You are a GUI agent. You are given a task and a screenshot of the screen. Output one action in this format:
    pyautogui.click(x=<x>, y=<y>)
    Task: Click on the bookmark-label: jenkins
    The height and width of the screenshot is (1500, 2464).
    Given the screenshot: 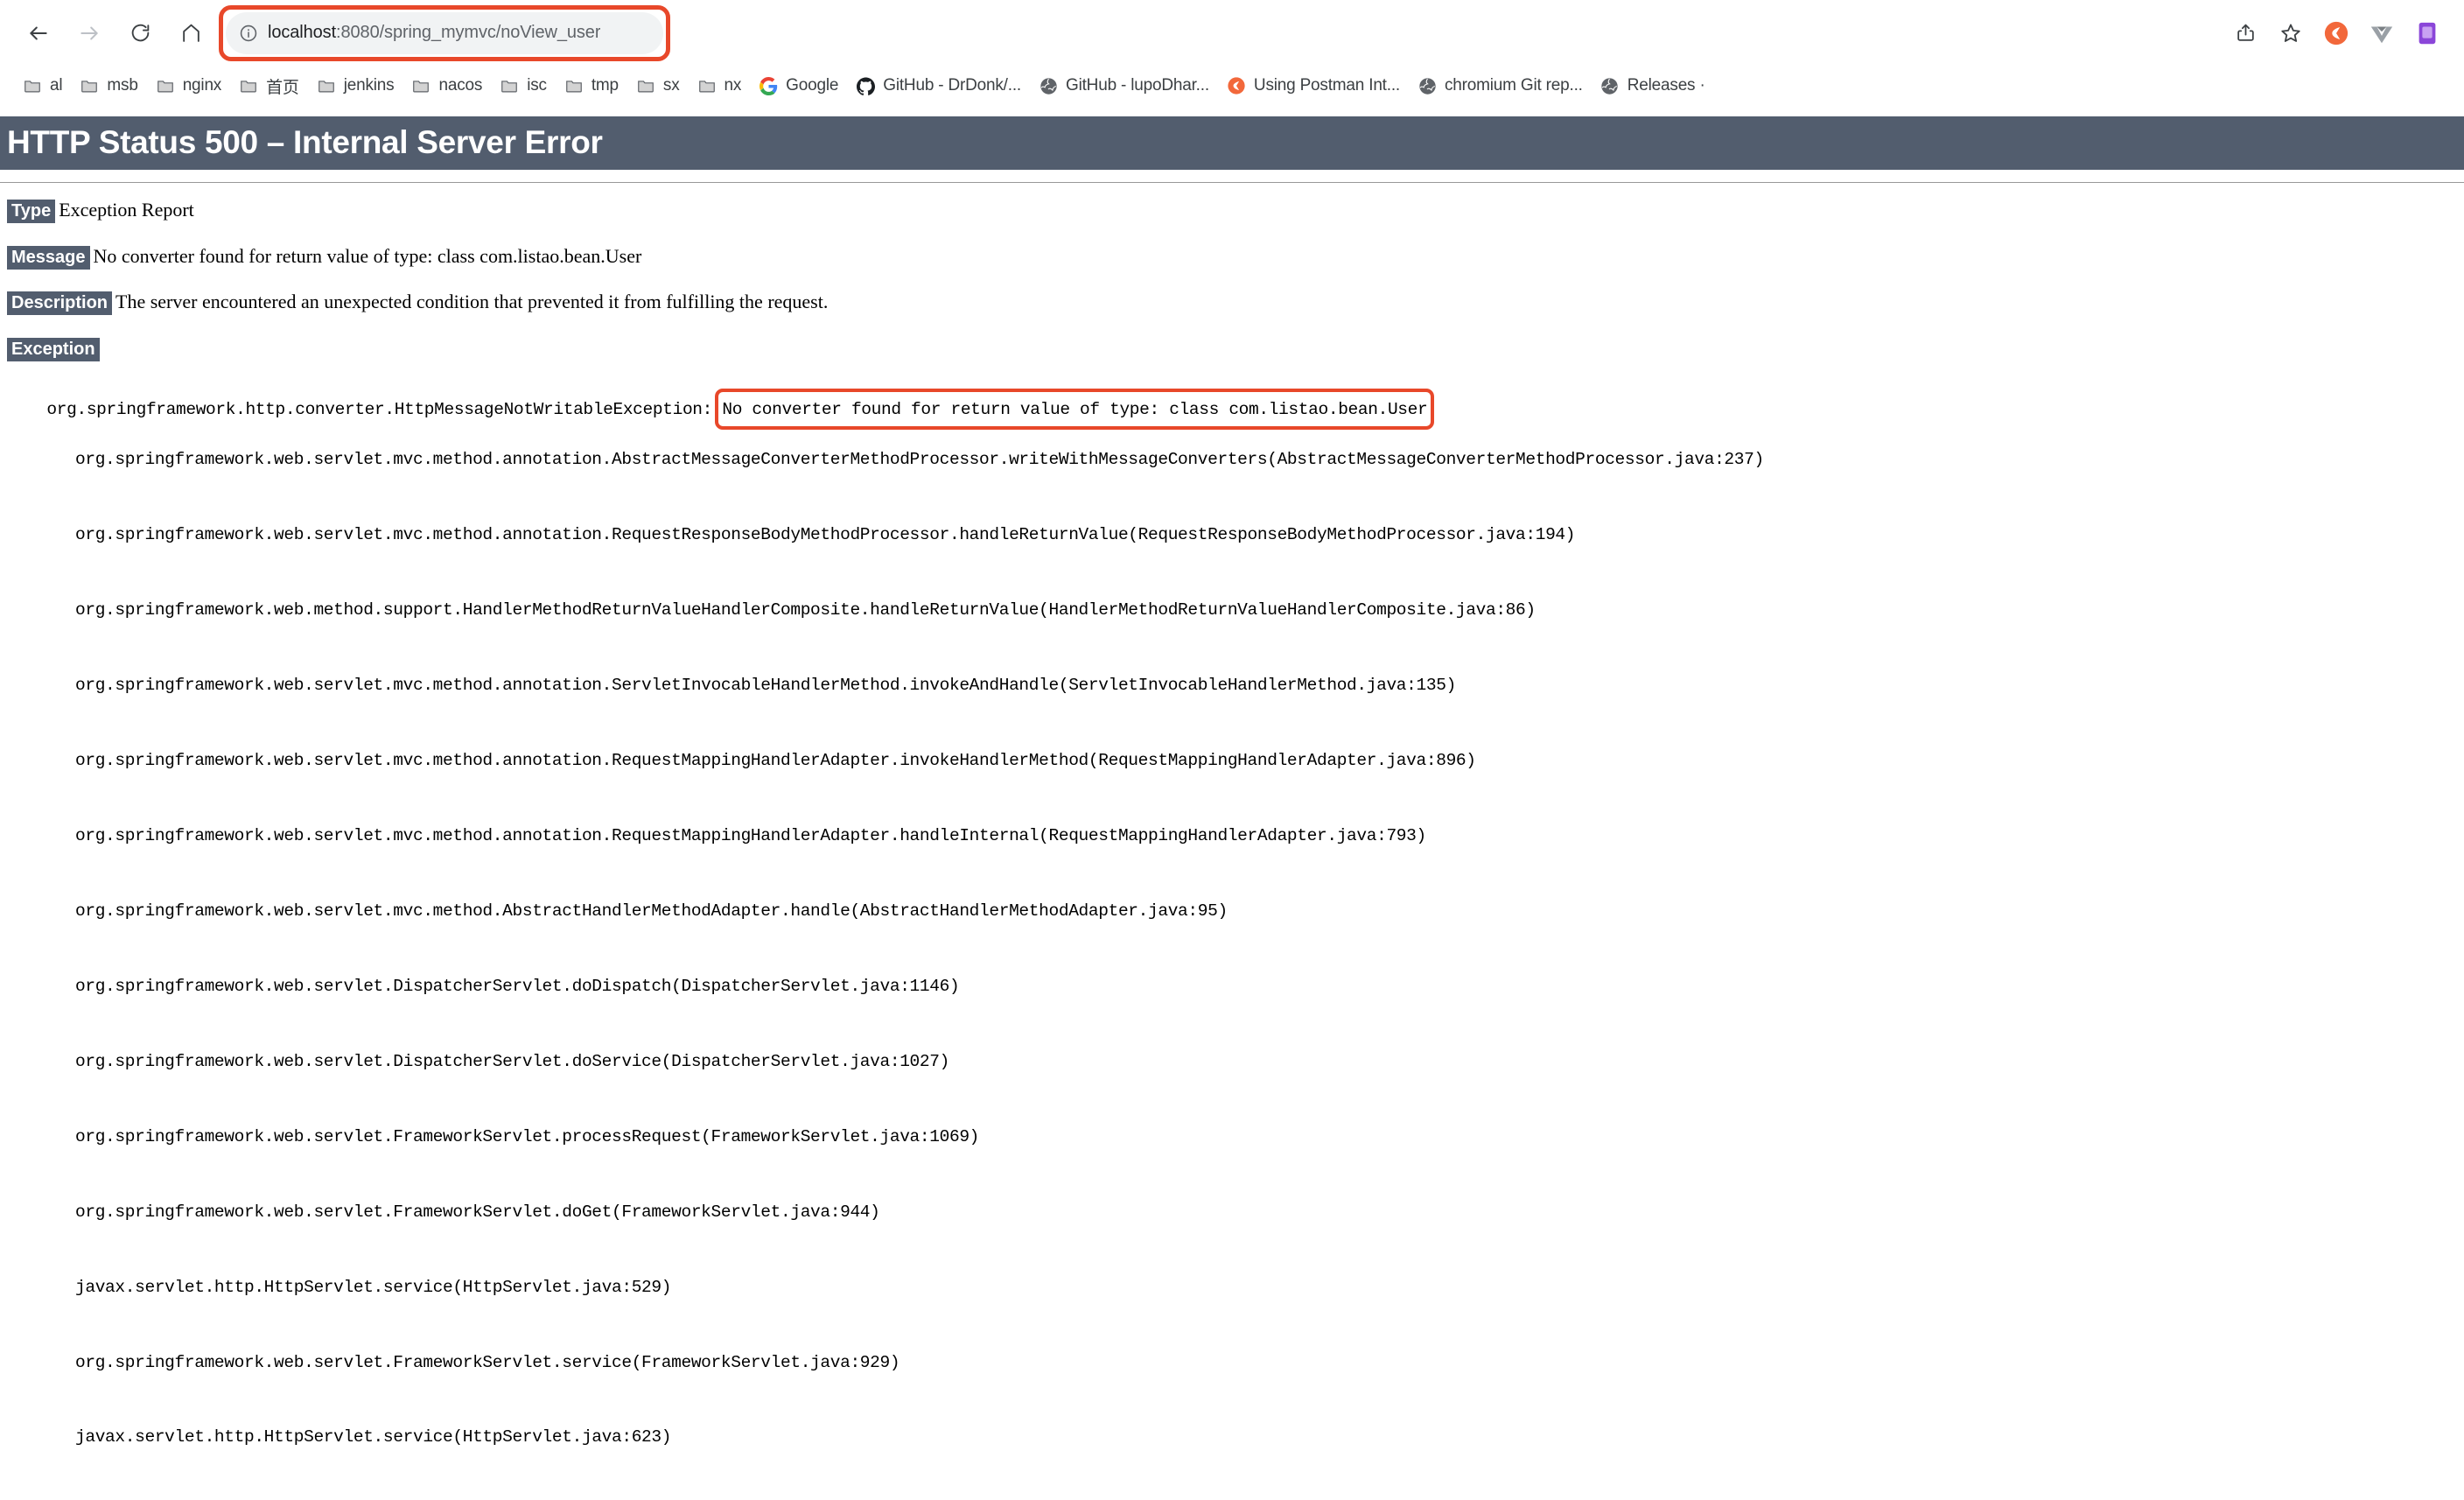 What is the action you would take?
    pyautogui.click(x=369, y=86)
    